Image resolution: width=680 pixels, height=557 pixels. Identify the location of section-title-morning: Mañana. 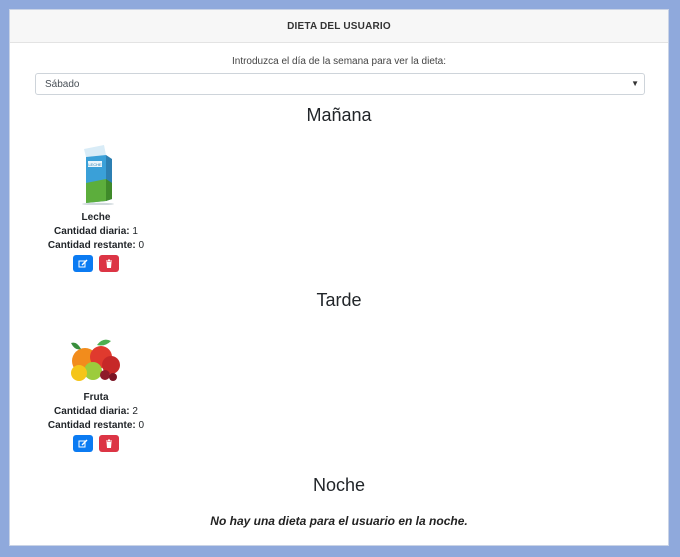
(339, 115).